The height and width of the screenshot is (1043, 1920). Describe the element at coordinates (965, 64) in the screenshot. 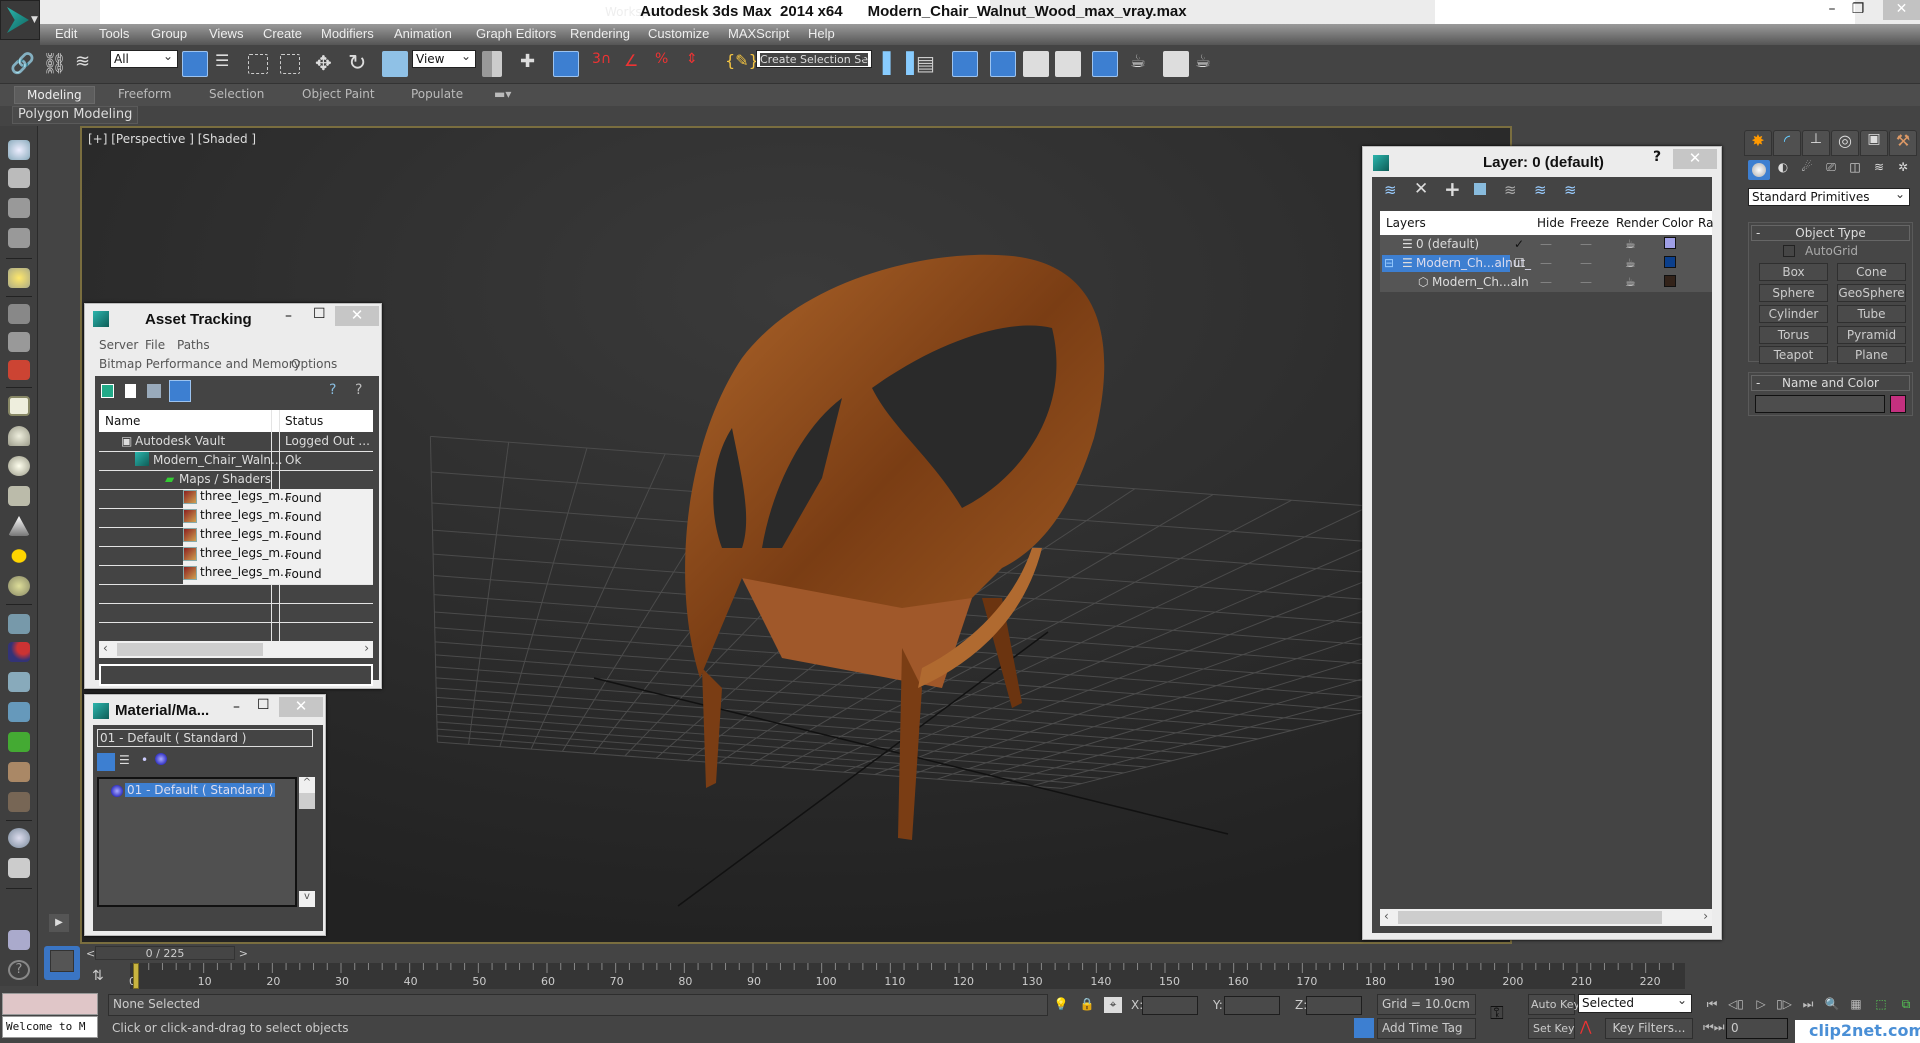

I see `layer-explorer-icon` at that location.